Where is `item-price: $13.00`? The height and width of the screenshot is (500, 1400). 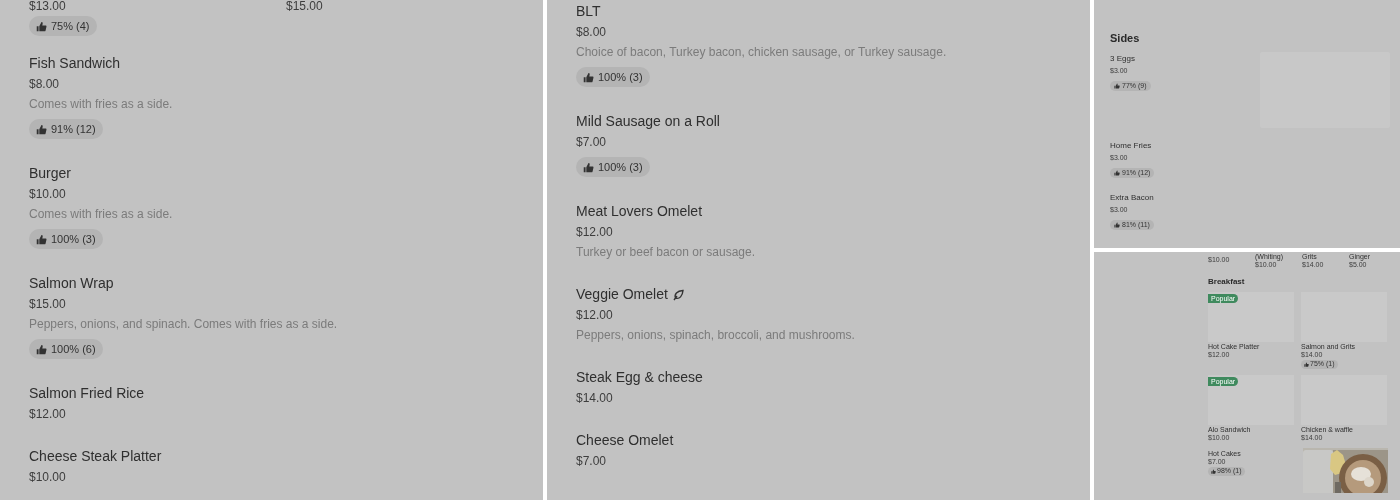 item-price: $13.00 is located at coordinates (48, 7).